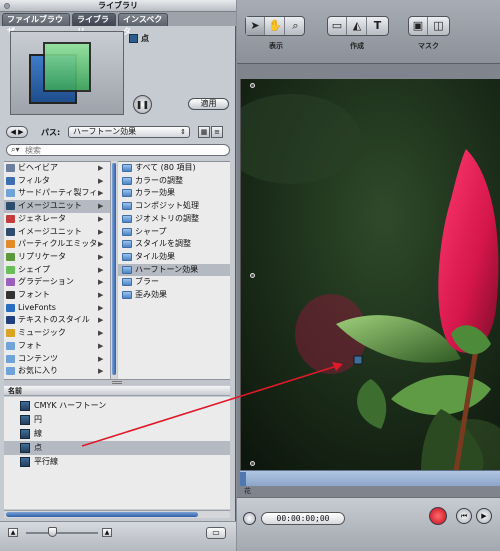 This screenshot has height=551, width=500. I want to click on new-folder-button: ▭, so click(216, 533).